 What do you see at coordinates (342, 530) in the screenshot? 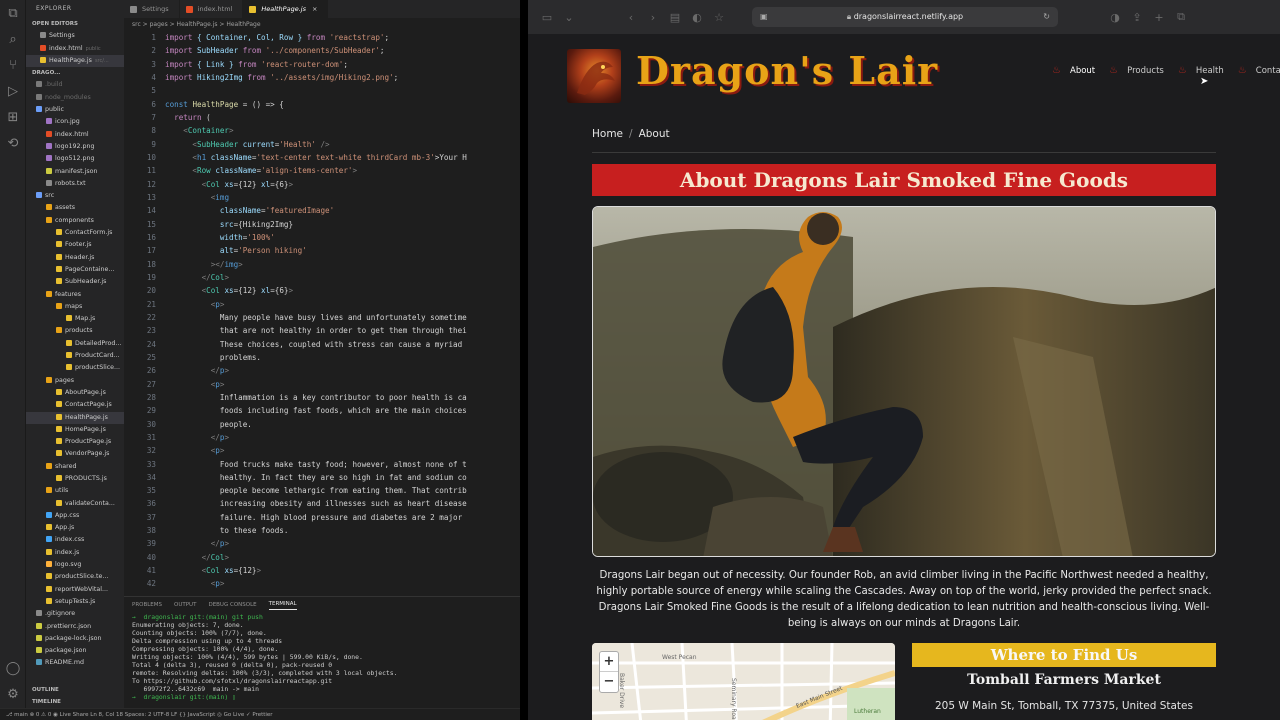
I see `code-line: to these foods.` at bounding box center [342, 530].